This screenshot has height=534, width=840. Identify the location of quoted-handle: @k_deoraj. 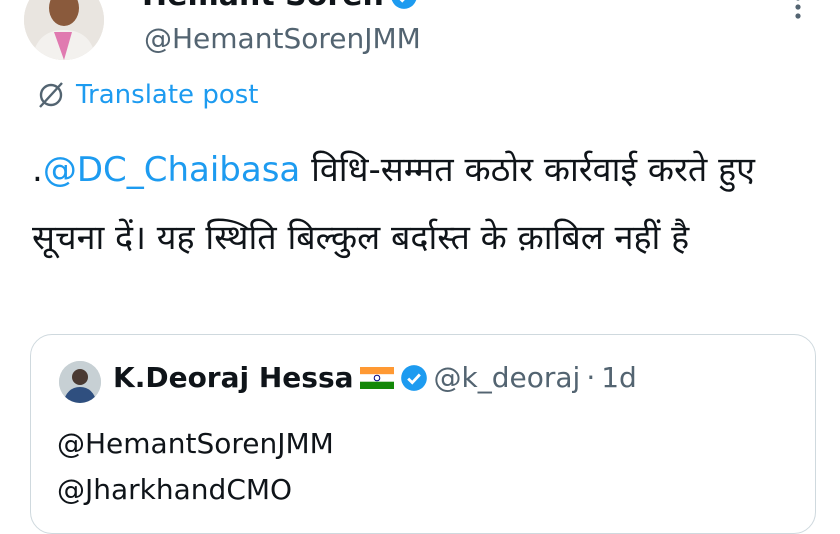
(507, 377).